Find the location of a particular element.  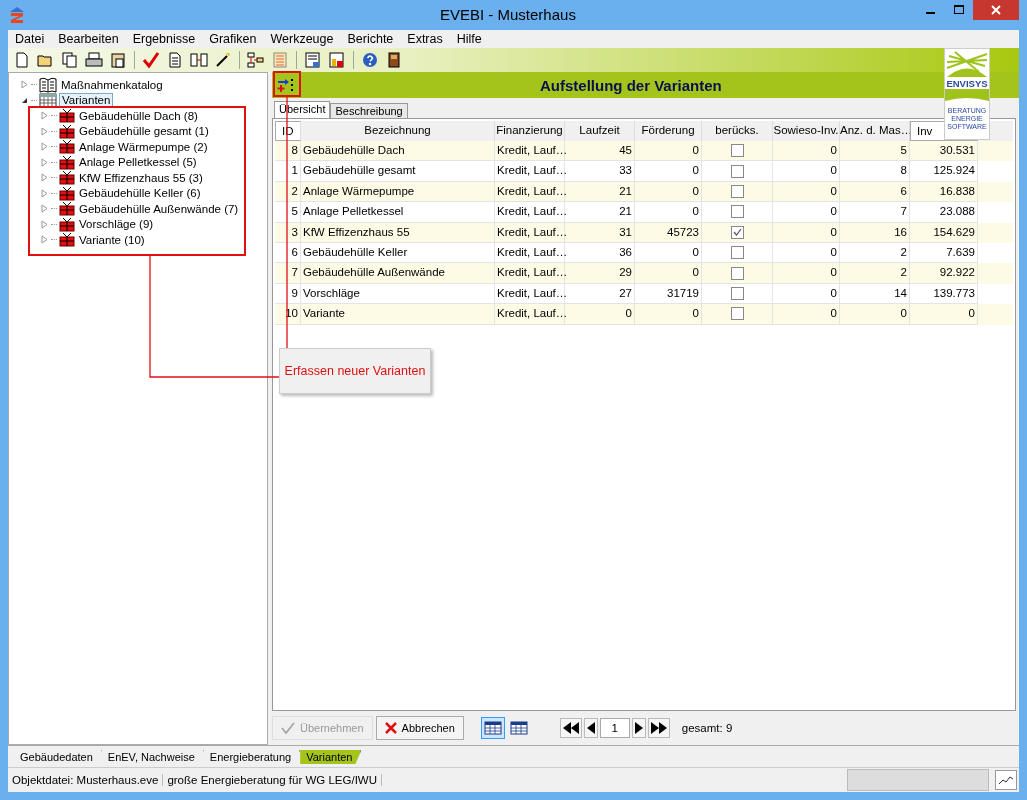

table-cell: 31 is located at coordinates (600, 232).